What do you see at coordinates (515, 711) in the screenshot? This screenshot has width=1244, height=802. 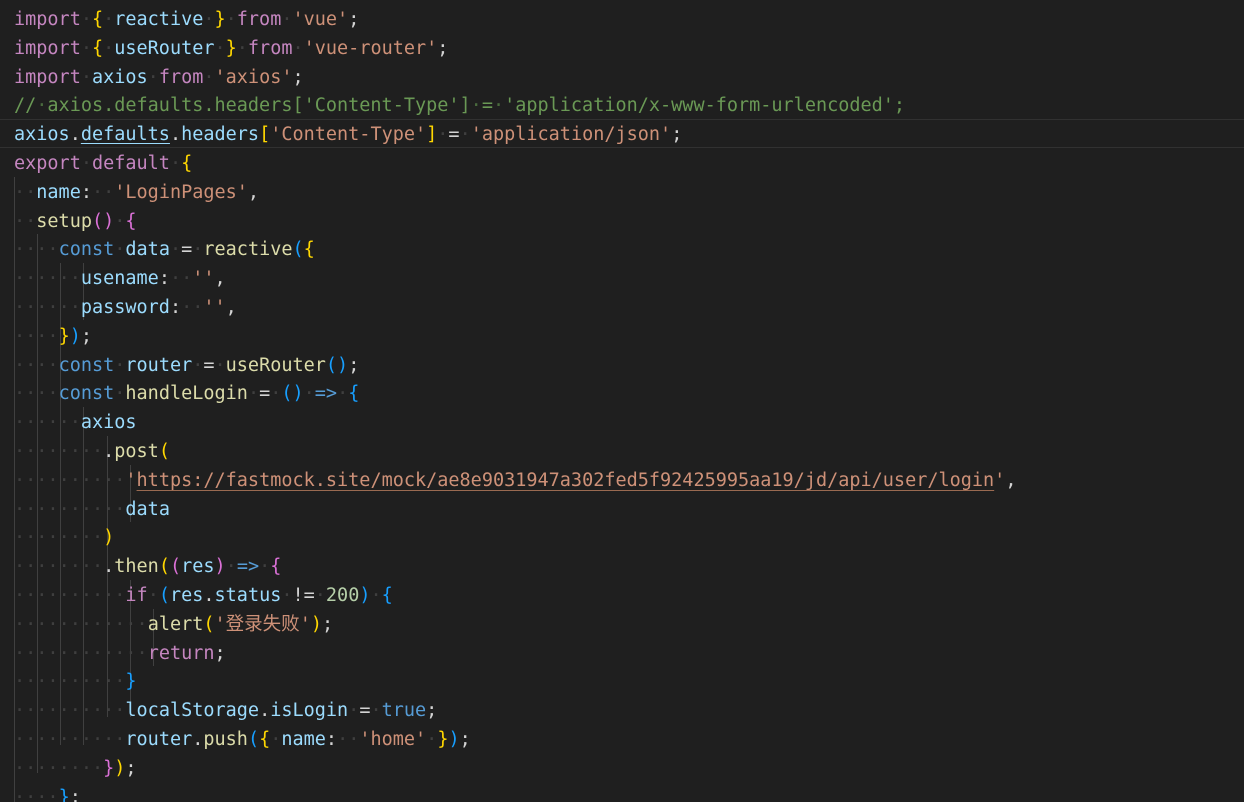 I see `code-line-25: ··········localStorage.isLogin·=·true;` at bounding box center [515, 711].